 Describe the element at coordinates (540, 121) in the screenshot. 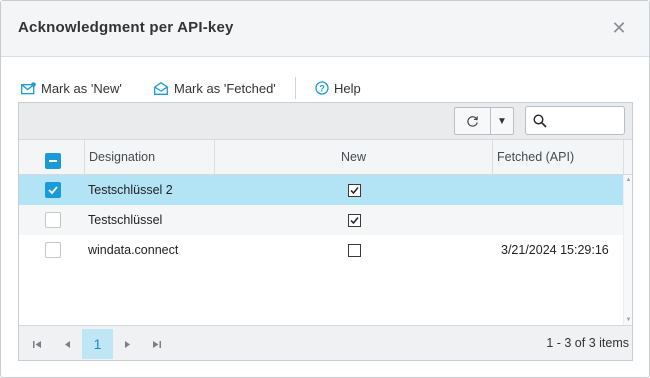

I see `search-icon` at that location.